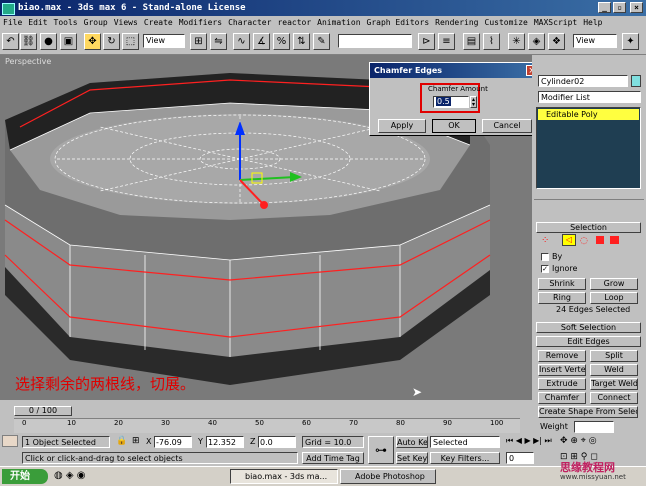 This screenshot has width=646, height=486. I want to click on taskbar-item-photoshop: Adobe Photoshop, so click(388, 476).